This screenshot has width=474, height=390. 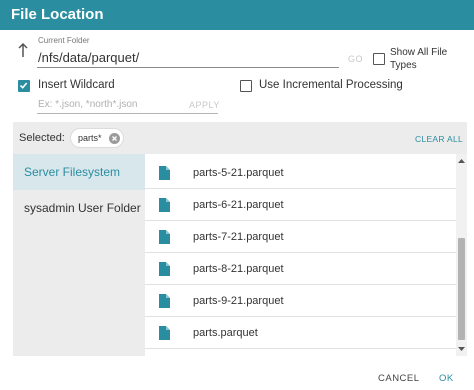 I want to click on arrow-up-icon, so click(x=23, y=51).